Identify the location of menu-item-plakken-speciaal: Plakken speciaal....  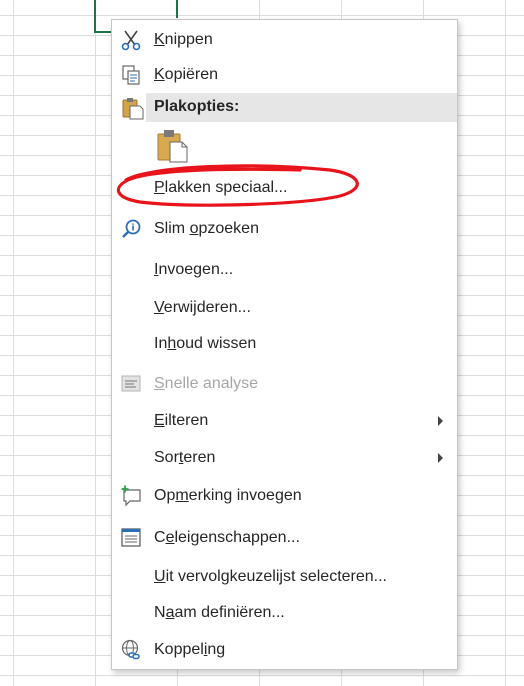
(284, 188).